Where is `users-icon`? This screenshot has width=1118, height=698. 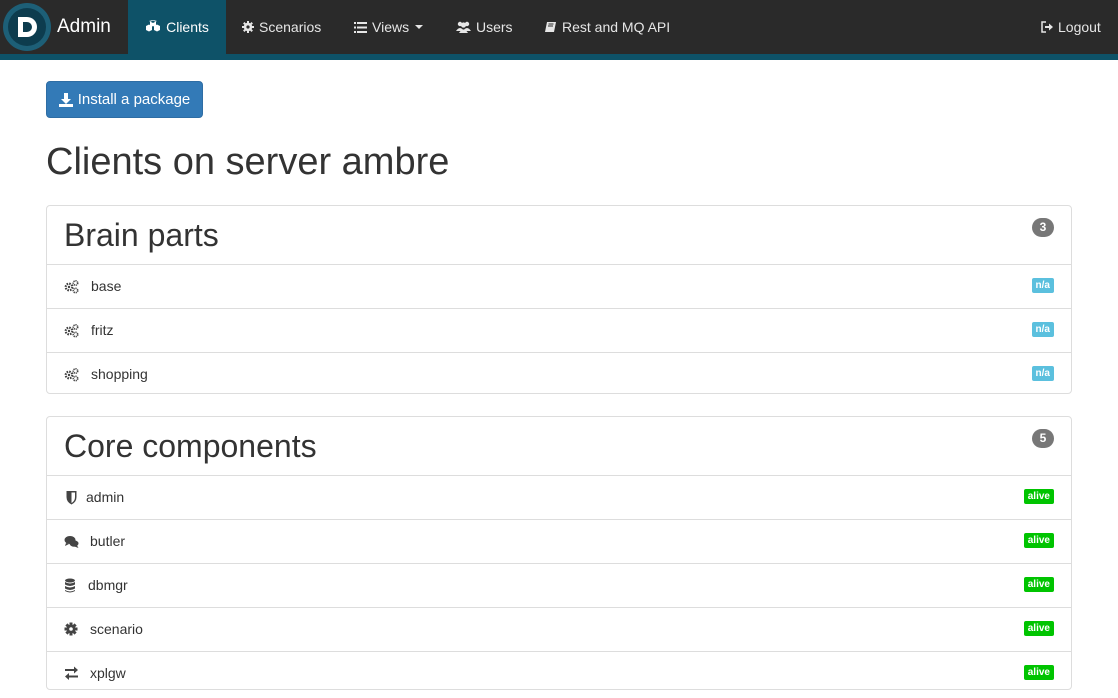 users-icon is located at coordinates (463, 27).